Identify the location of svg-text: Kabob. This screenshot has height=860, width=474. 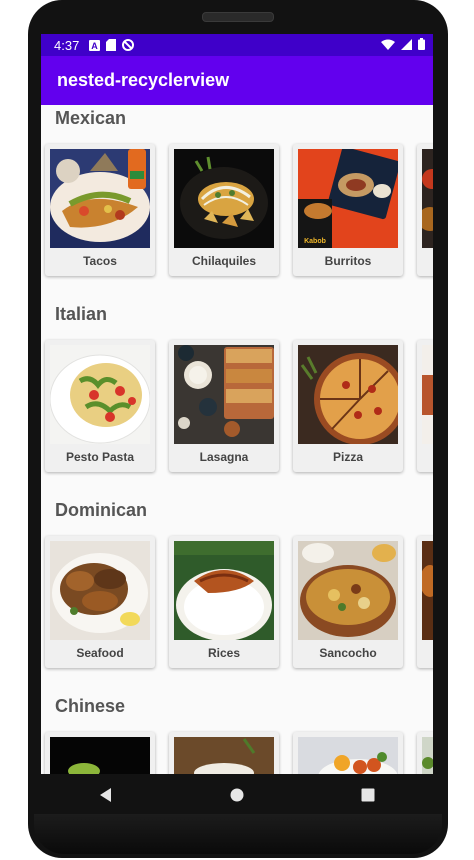
(315, 241).